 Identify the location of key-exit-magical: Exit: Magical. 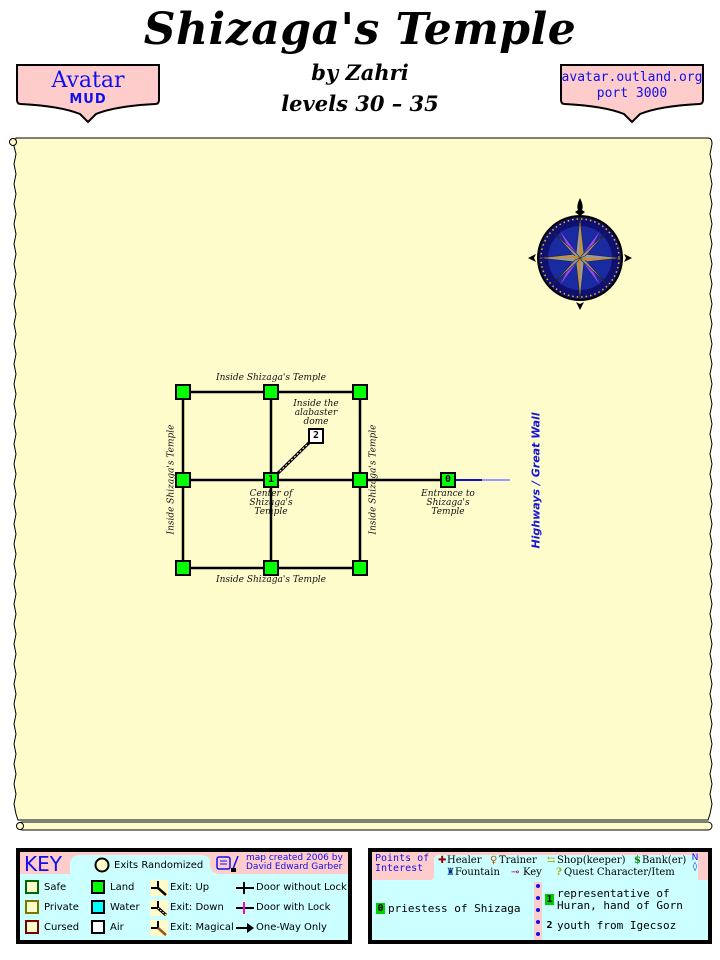
(202, 927).